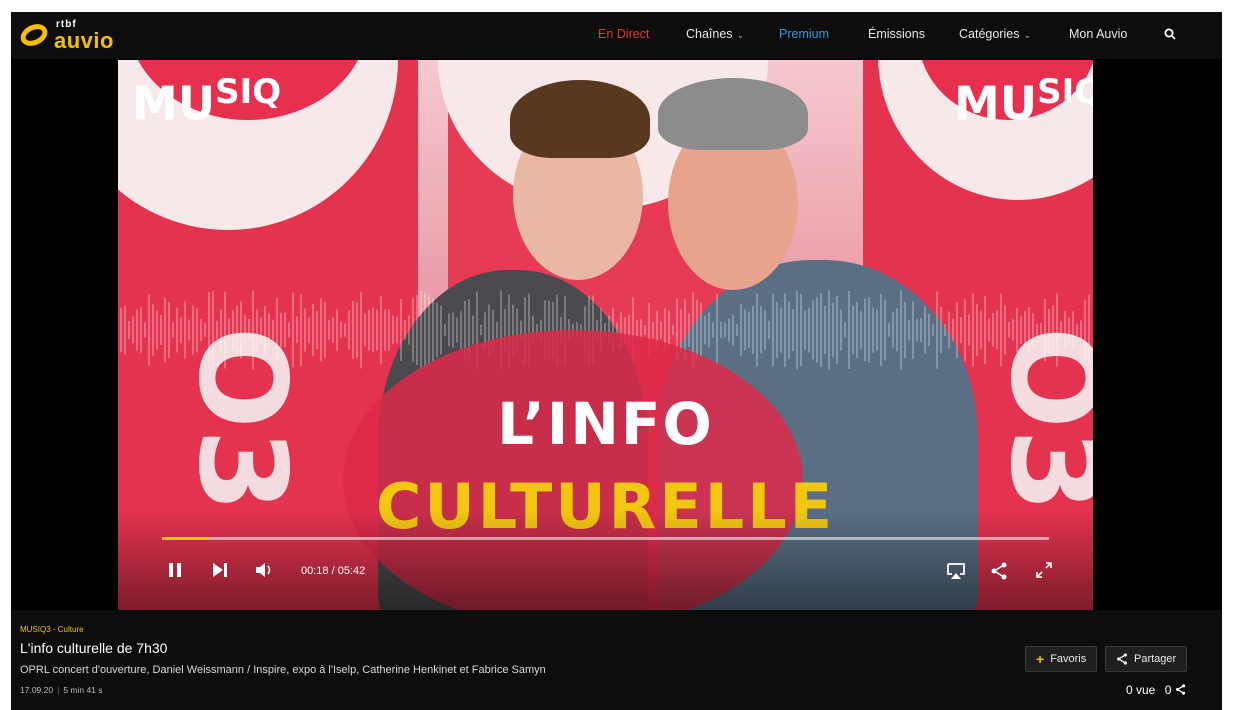 The width and height of the screenshot is (1233, 710). Describe the element at coordinates (1168, 690) in the screenshot. I see `share-count: 0` at that location.